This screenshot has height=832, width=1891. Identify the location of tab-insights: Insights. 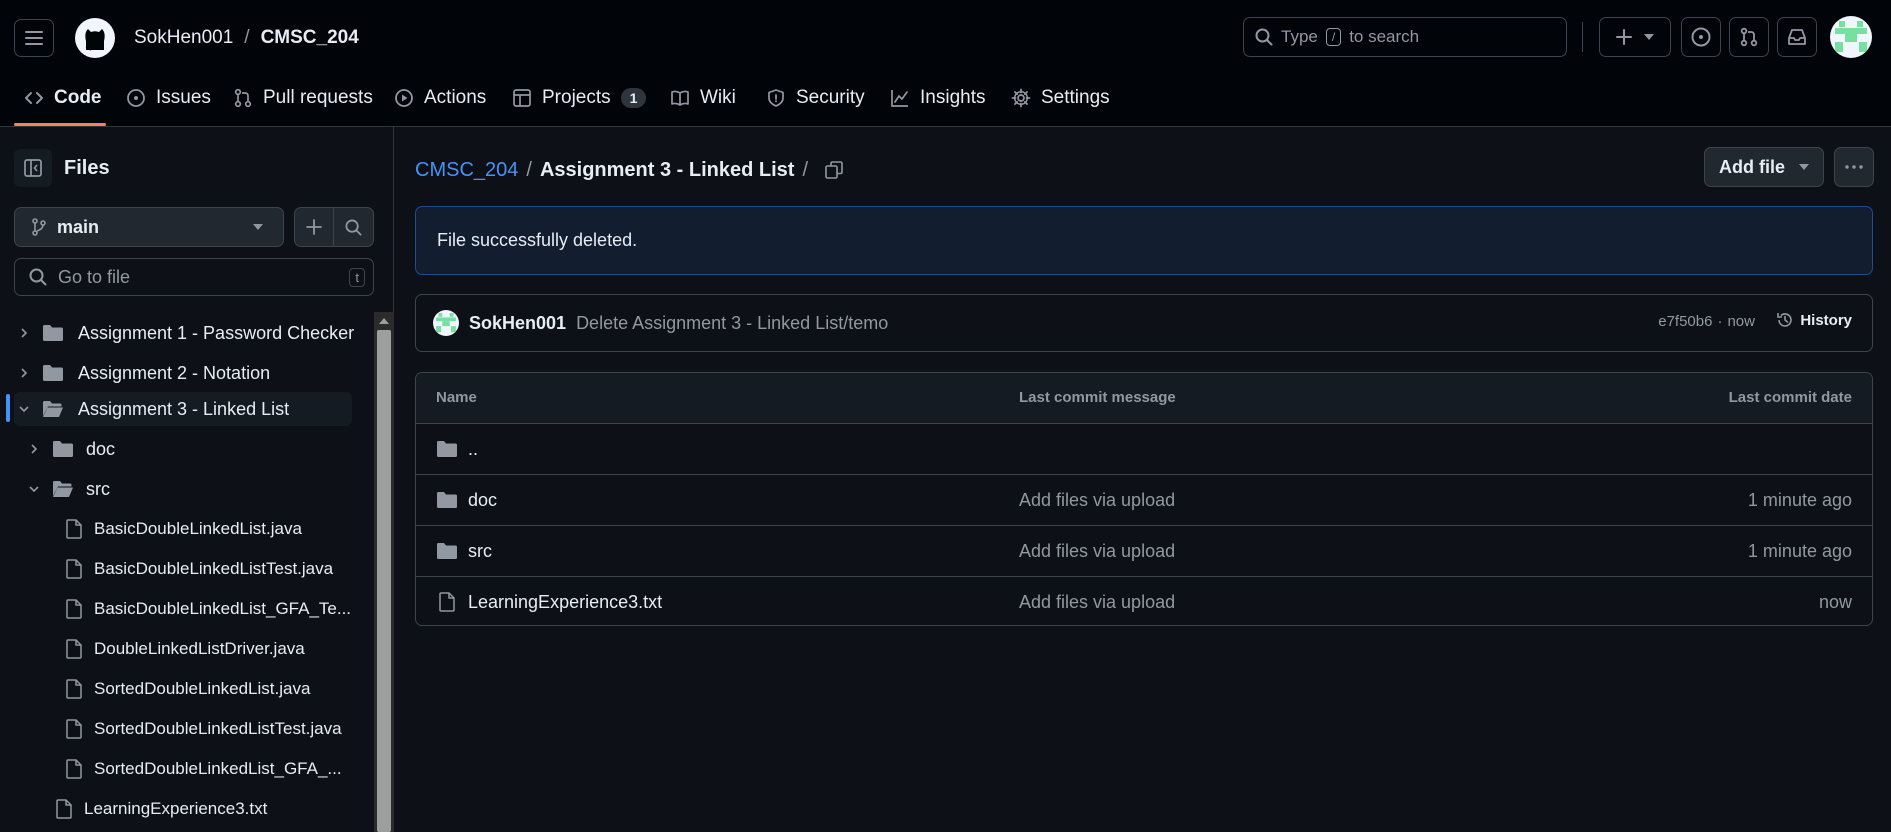
(937, 98).